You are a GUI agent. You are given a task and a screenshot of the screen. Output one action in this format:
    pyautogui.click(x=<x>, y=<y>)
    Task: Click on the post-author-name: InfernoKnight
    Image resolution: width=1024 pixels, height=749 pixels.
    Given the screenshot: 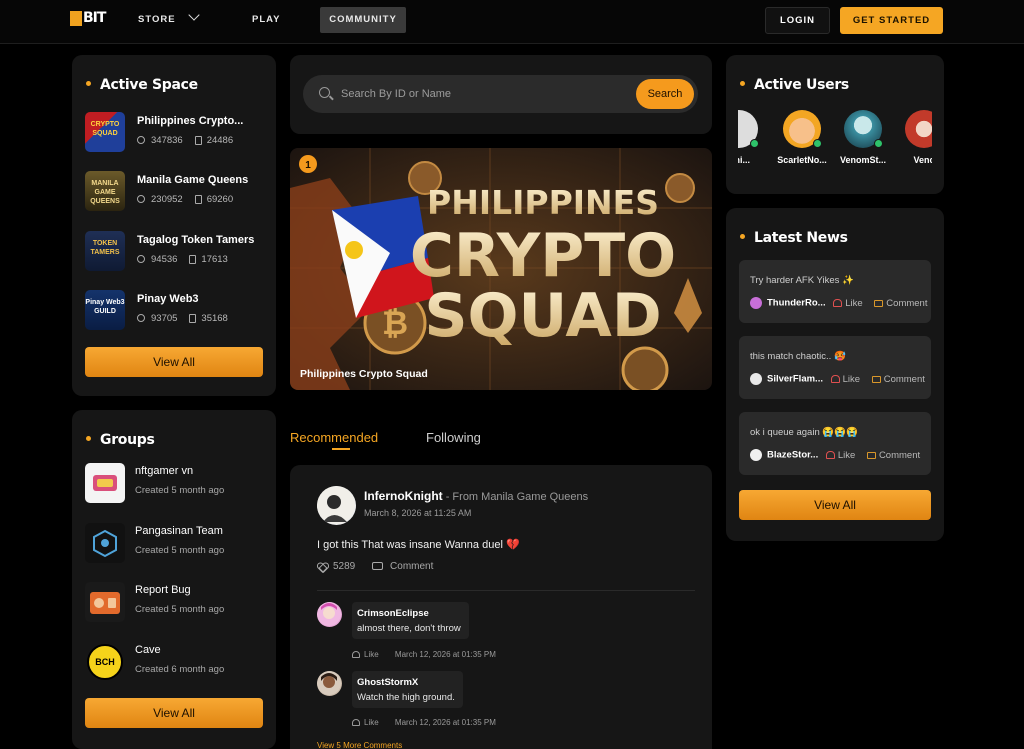 What is the action you would take?
    pyautogui.click(x=403, y=496)
    